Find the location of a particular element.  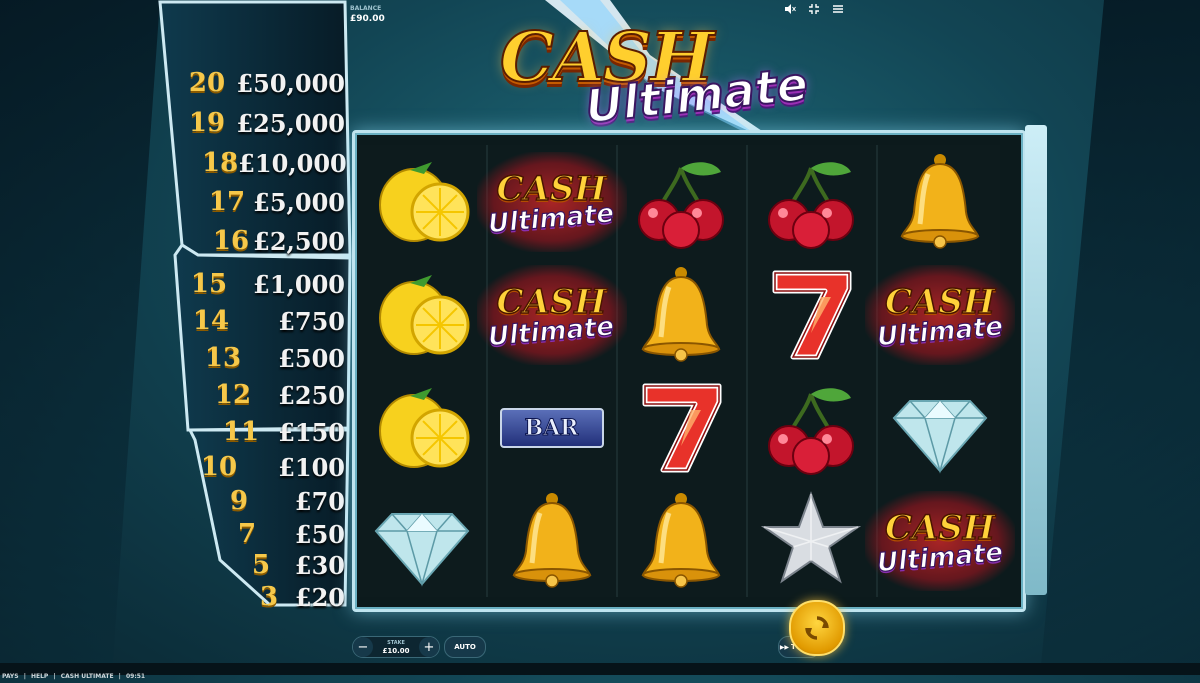

paytable-count: 14 is located at coordinates (211, 321).